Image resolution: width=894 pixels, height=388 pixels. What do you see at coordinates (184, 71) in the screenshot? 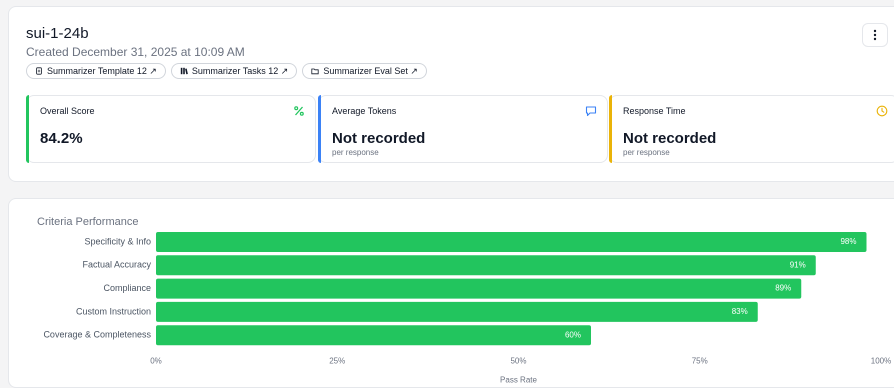
I see `tasks-icon` at bounding box center [184, 71].